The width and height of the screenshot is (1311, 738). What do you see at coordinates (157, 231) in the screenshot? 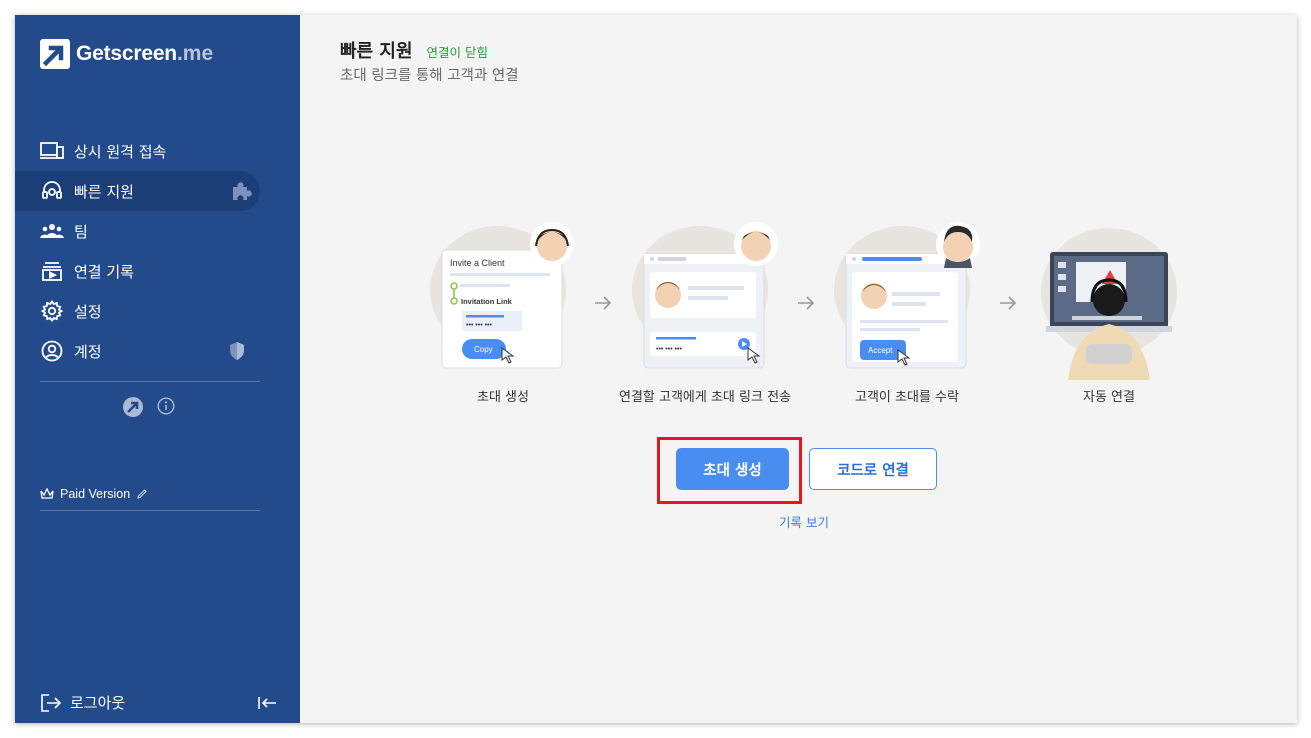
I see `sidebar-item-team: 팀` at bounding box center [157, 231].